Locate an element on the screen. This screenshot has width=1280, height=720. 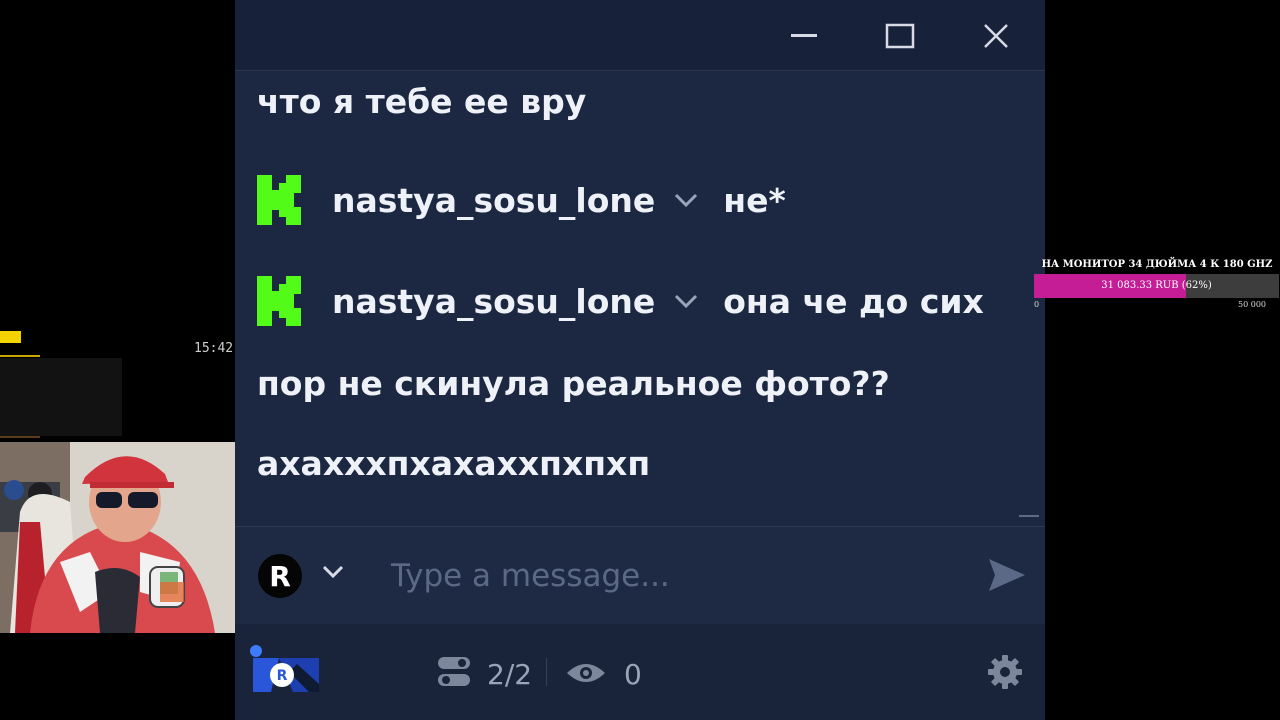
app-logo-icon: R is located at coordinates (285, 669).